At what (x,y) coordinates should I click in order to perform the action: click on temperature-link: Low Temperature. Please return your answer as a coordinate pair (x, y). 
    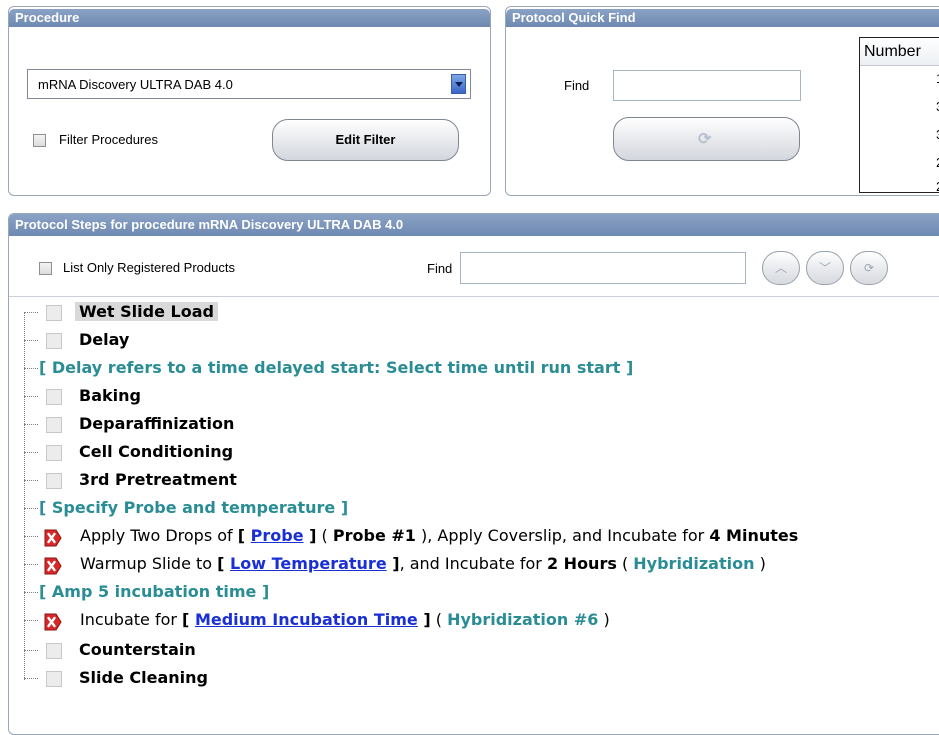
    Looking at the image, I should click on (308, 563).